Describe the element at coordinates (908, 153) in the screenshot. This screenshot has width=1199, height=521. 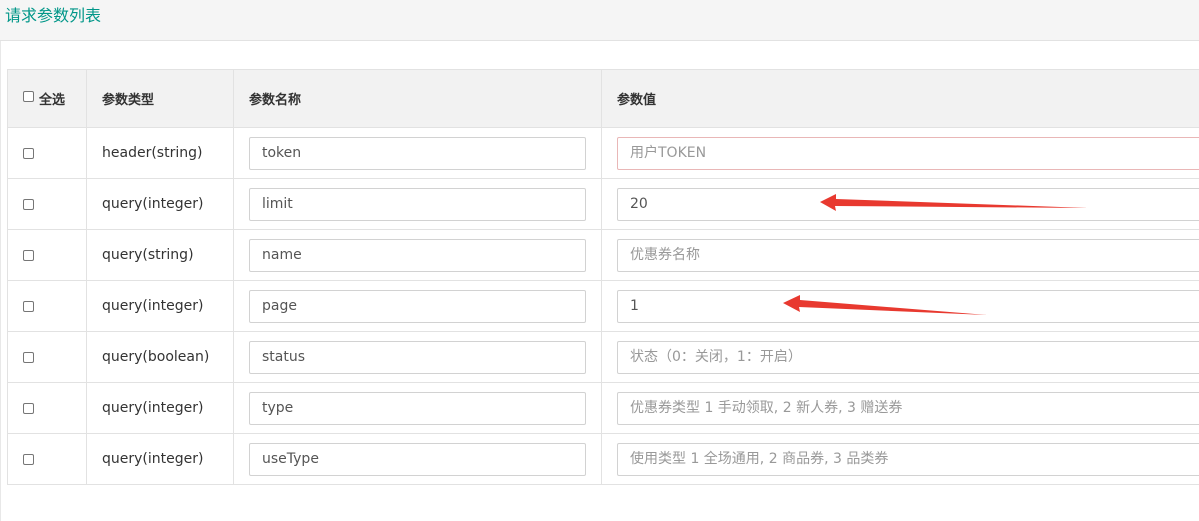
I see `param-value-input: 用户TOKEN` at that location.